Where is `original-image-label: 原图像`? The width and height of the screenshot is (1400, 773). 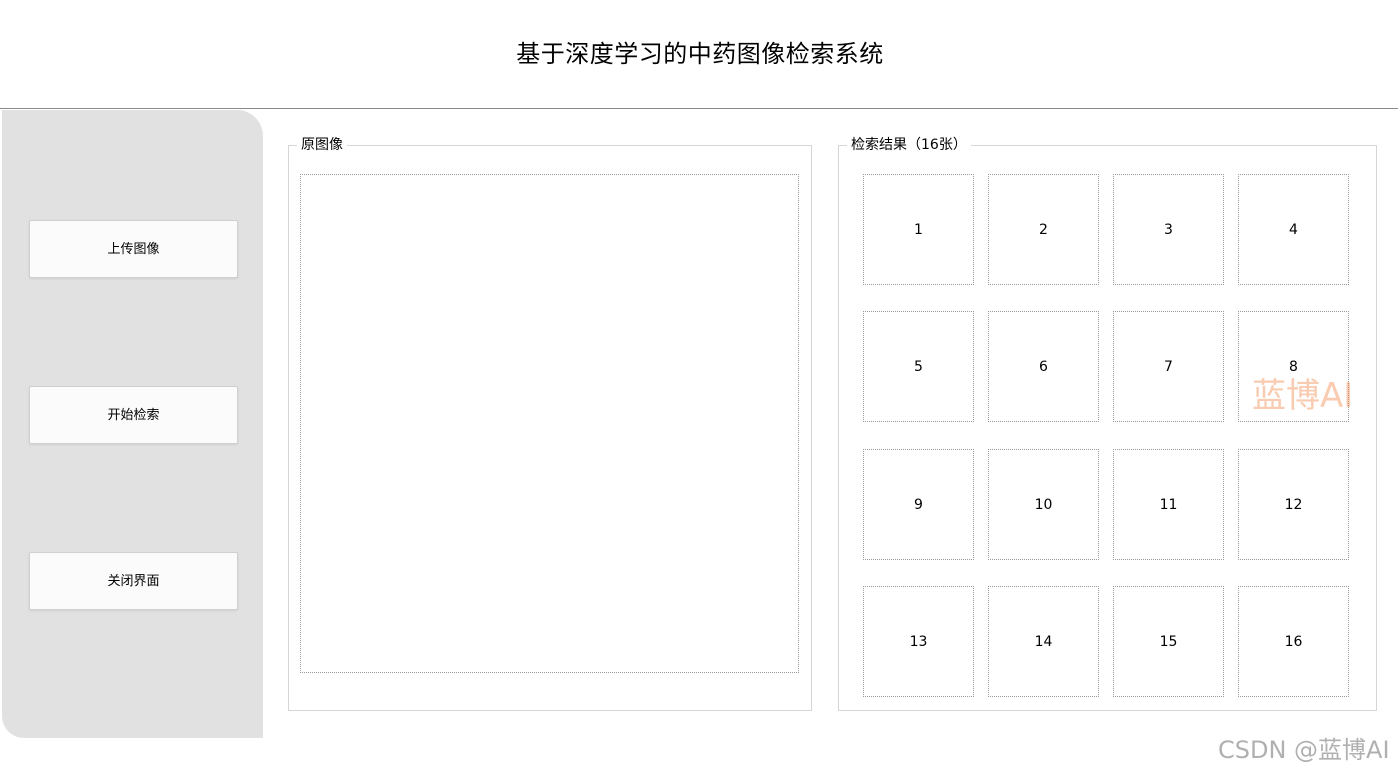
original-image-label: 原图像 is located at coordinates (322, 145).